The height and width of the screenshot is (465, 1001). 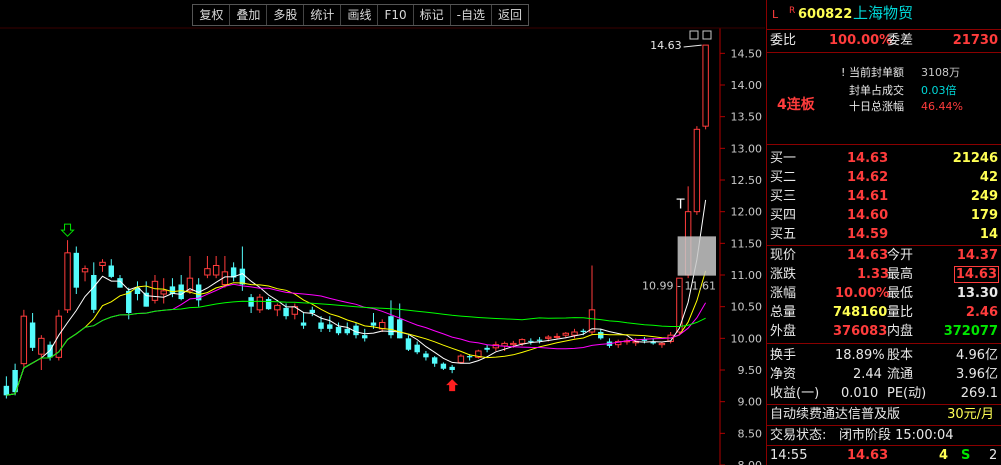 What do you see at coordinates (977, 293) in the screenshot?
I see `low-value: 13.30` at bounding box center [977, 293].